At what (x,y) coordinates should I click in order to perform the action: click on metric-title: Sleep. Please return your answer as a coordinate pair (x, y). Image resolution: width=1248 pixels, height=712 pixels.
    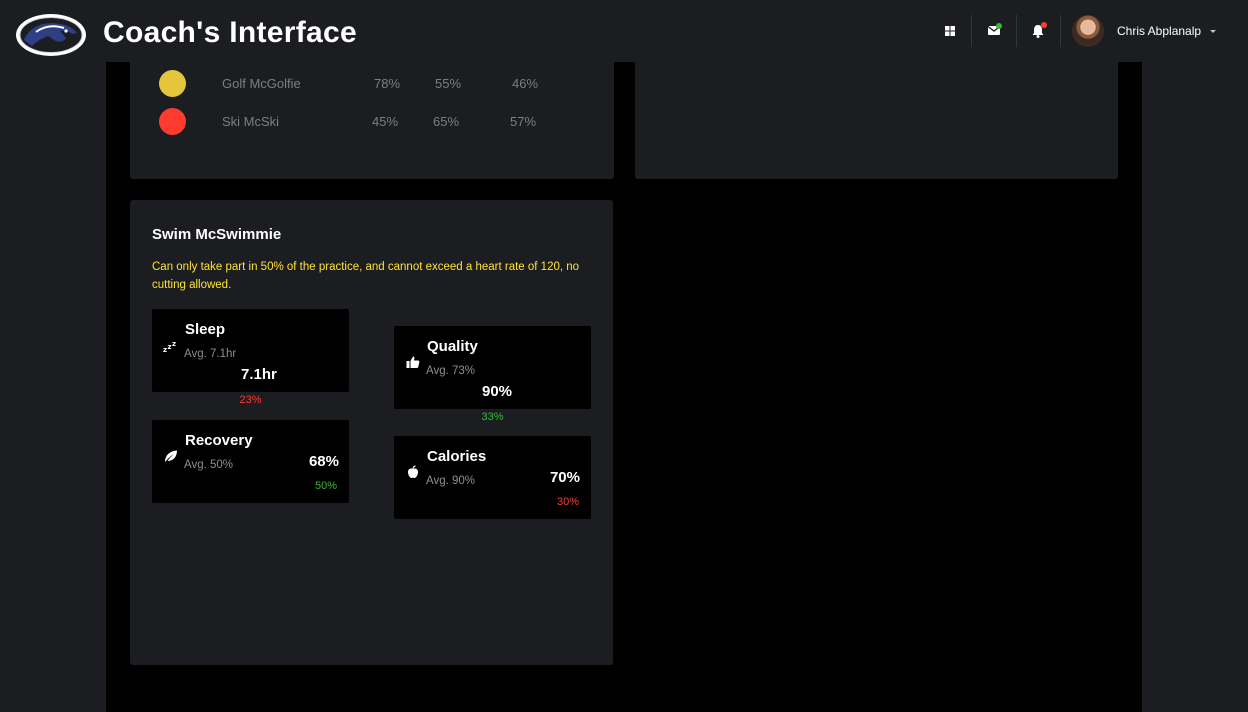
    Looking at the image, I should click on (205, 329).